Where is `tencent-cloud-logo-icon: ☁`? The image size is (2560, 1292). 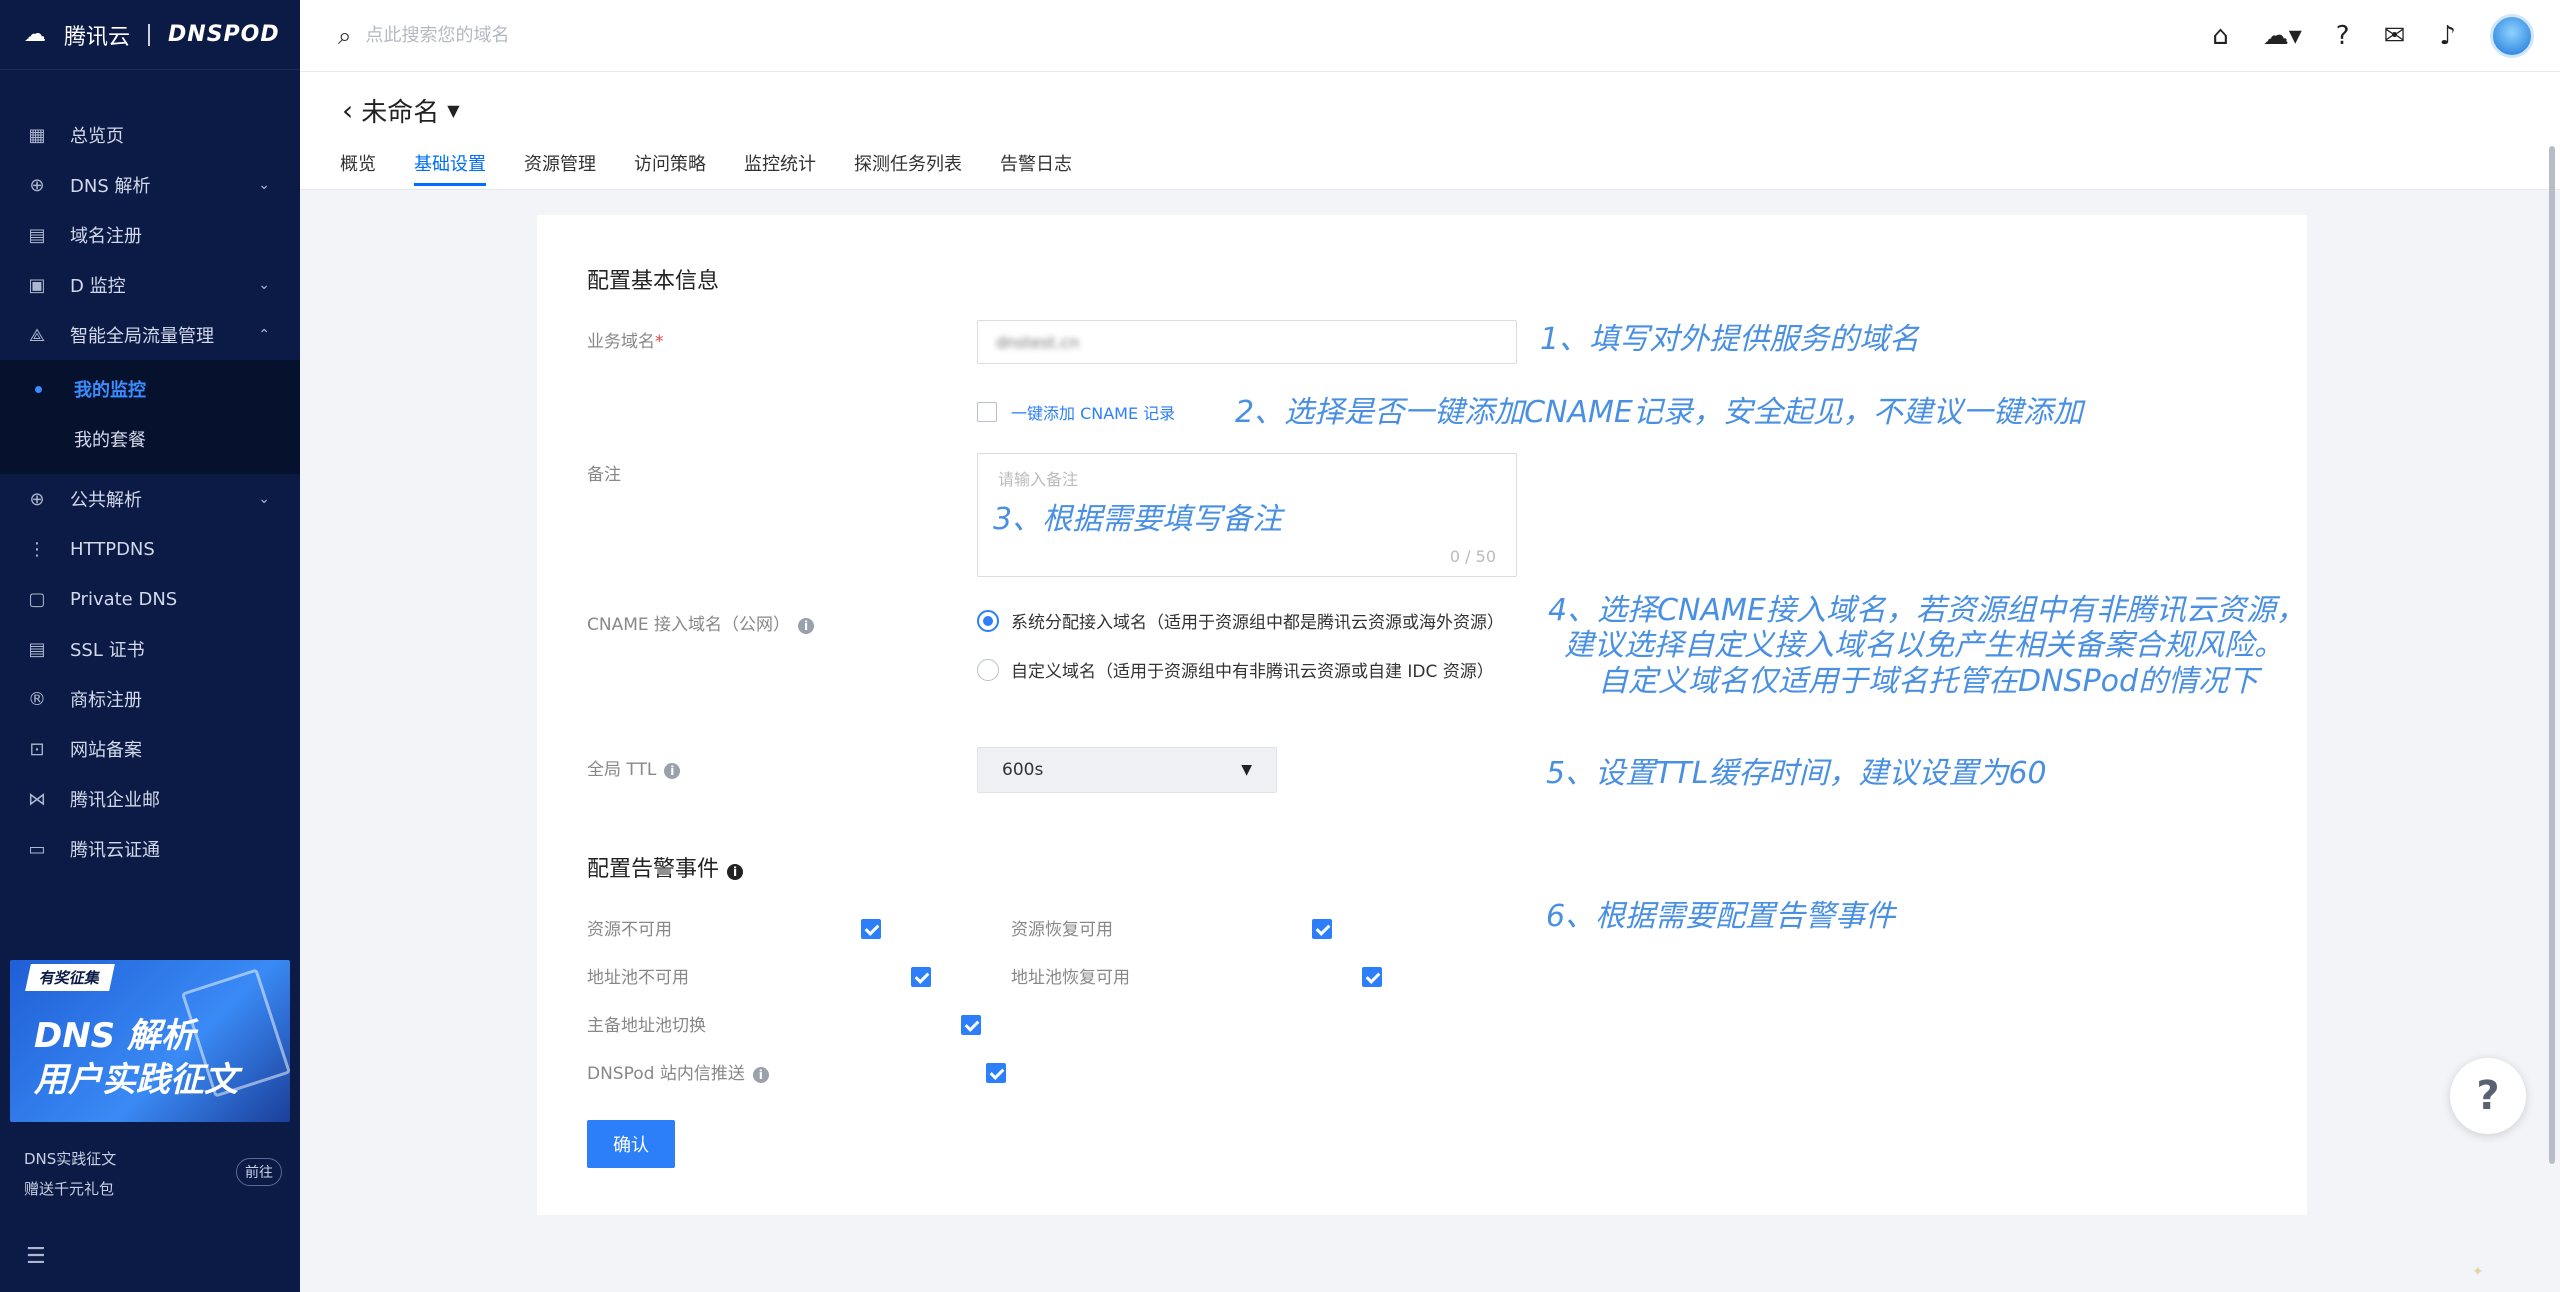 tencent-cloud-logo-icon: ☁ is located at coordinates (35, 34).